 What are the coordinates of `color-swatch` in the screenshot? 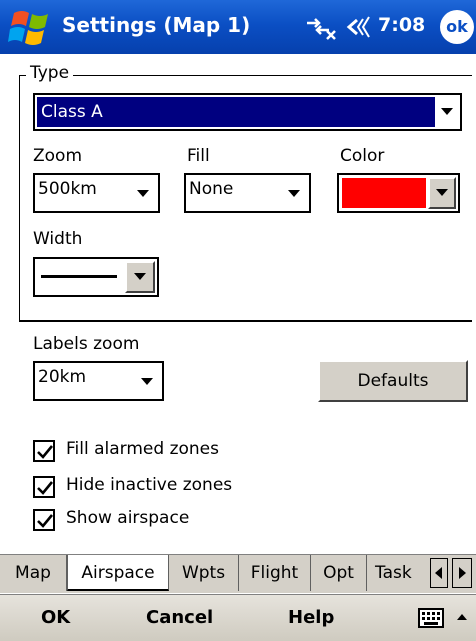 It's located at (384, 193).